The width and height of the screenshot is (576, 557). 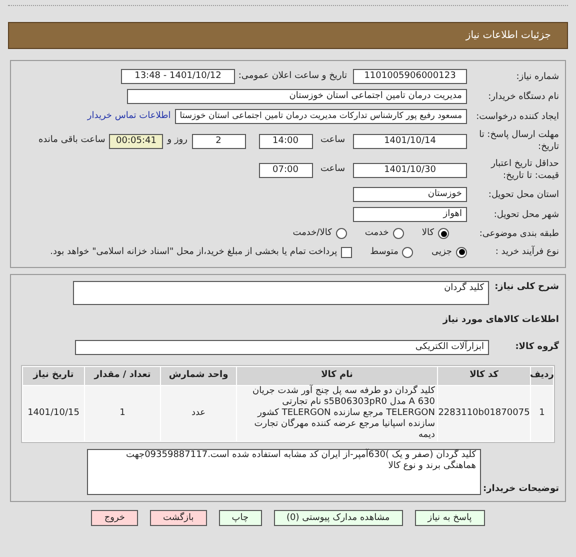 What do you see at coordinates (500, 320) in the screenshot?
I see `section-title: اطلاعات کالاهای مورد نیاز` at bounding box center [500, 320].